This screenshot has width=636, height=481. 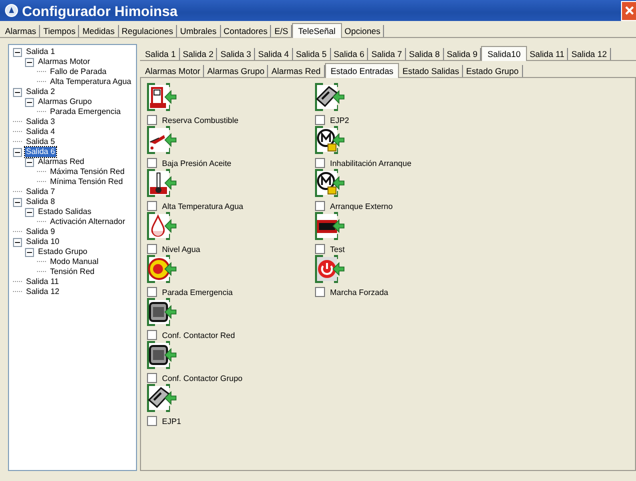 What do you see at coordinates (40, 142) in the screenshot?
I see `tree-item: Salida 5` at bounding box center [40, 142].